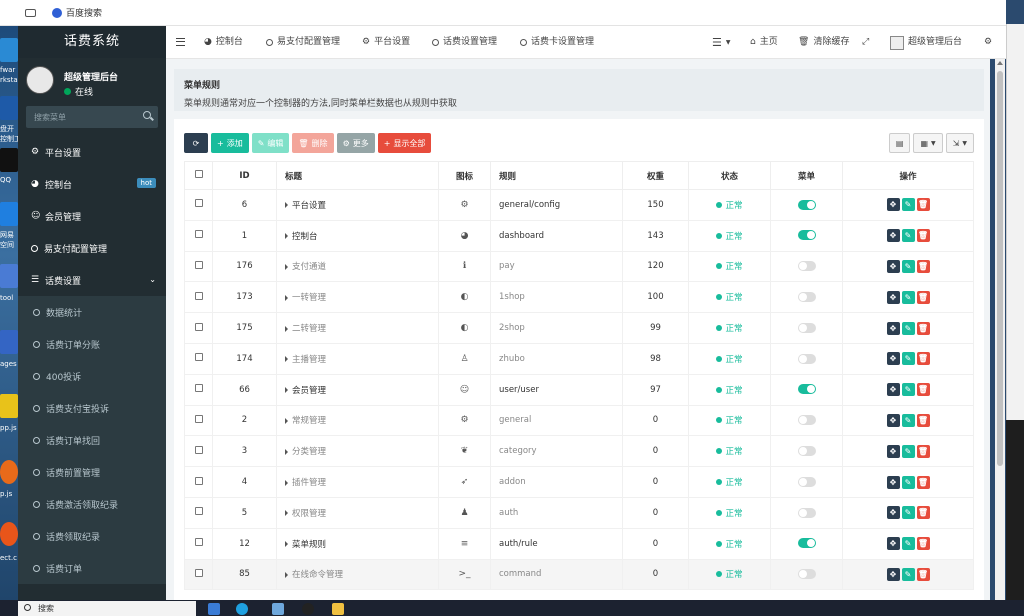  What do you see at coordinates (9, 534) in the screenshot?
I see `firefox-icon` at bounding box center [9, 534].